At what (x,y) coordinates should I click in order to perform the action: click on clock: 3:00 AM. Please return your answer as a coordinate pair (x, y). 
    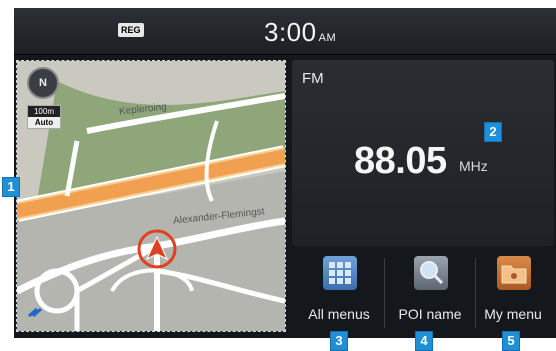
    Looking at the image, I should click on (300, 32).